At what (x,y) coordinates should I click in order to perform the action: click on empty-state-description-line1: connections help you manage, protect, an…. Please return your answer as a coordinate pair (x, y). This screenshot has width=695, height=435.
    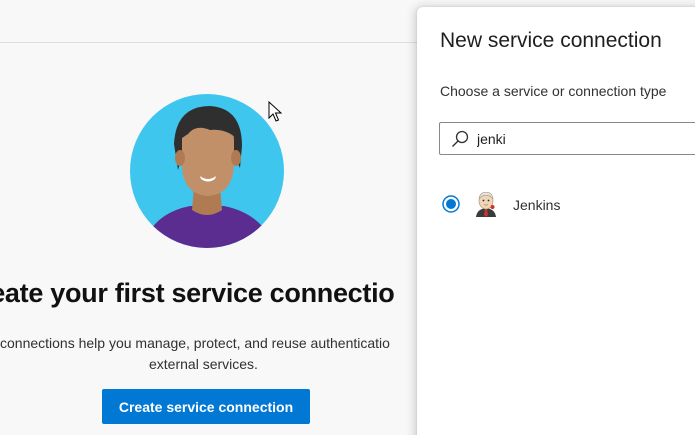
    Looking at the image, I should click on (195, 343).